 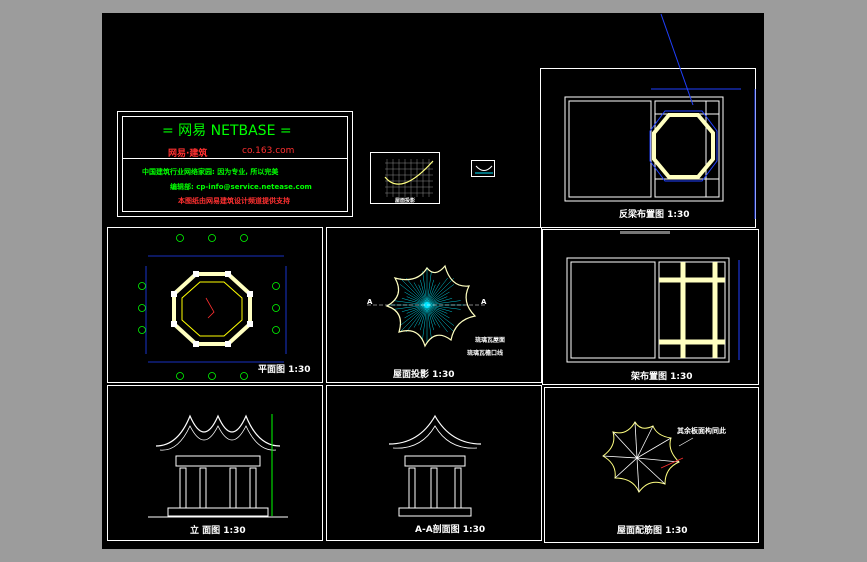 I want to click on title-divider, so click(x=235, y=158).